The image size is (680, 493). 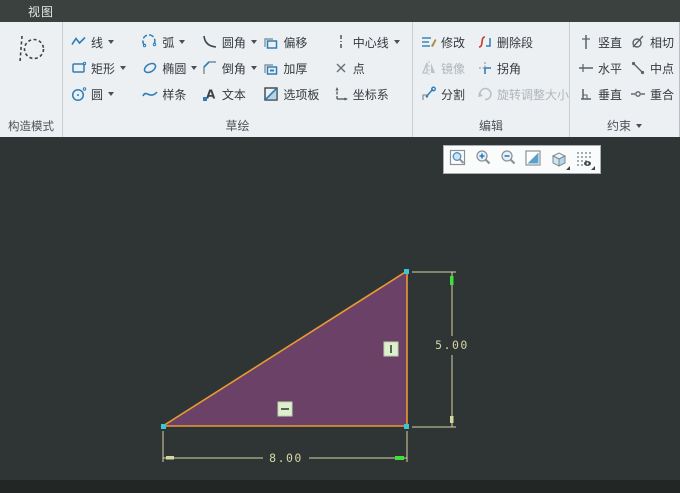 I want to click on vertical-constraint-button: 竖直, so click(x=604, y=42).